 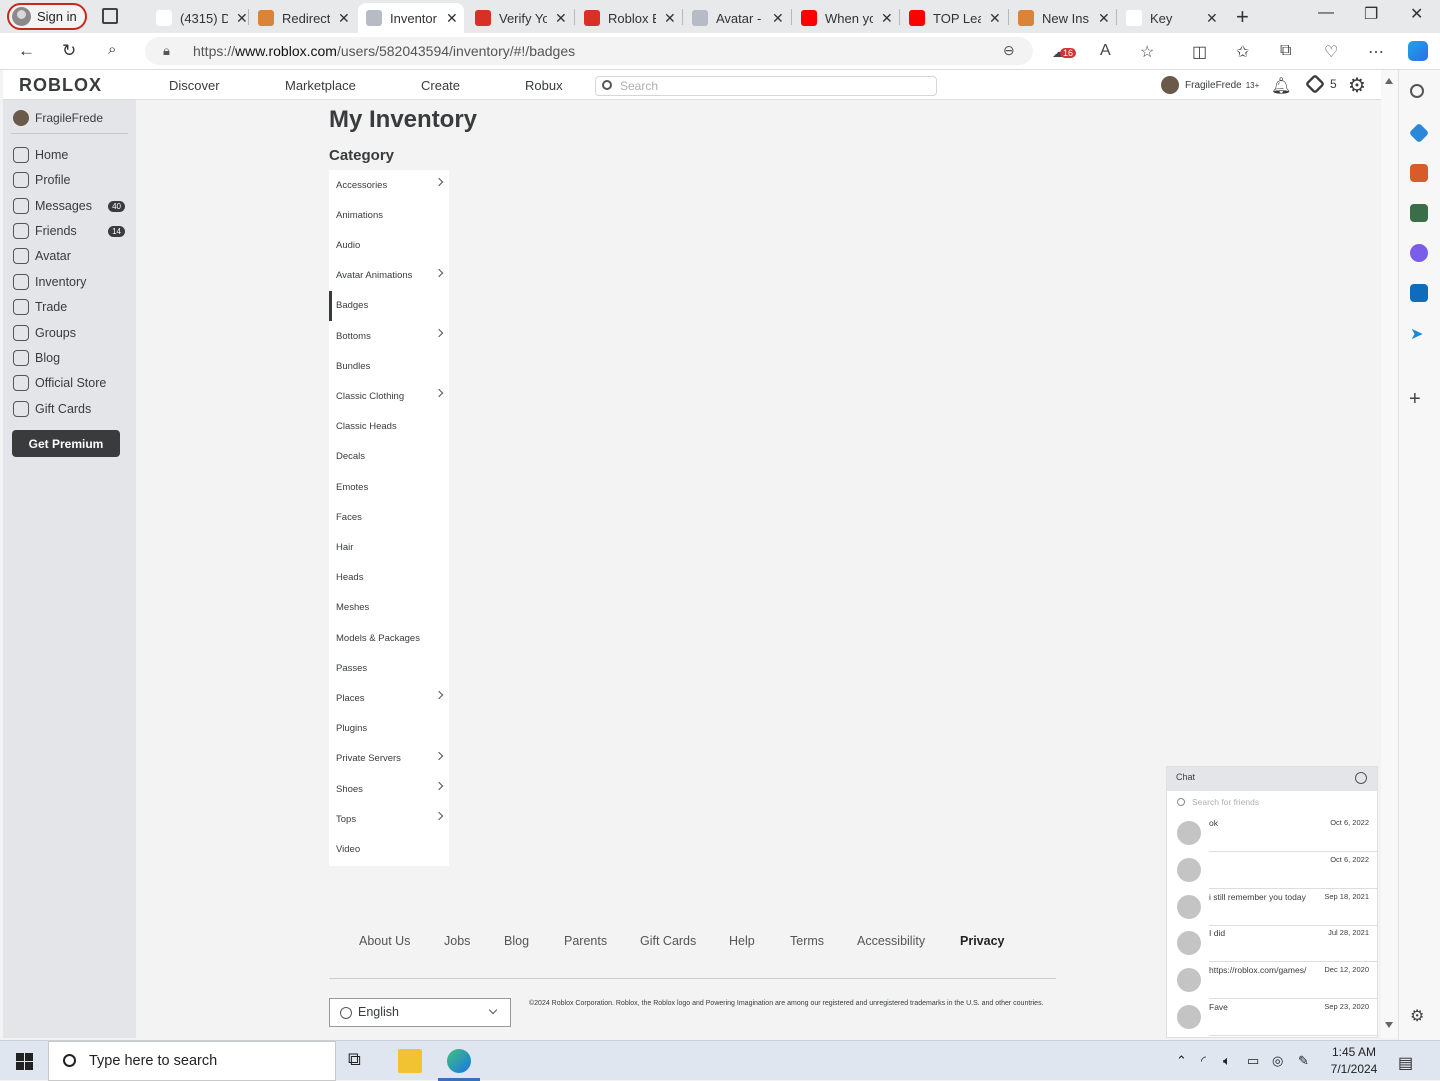 What do you see at coordinates (389, 638) in the screenshot?
I see `category-item: Models & Packages` at bounding box center [389, 638].